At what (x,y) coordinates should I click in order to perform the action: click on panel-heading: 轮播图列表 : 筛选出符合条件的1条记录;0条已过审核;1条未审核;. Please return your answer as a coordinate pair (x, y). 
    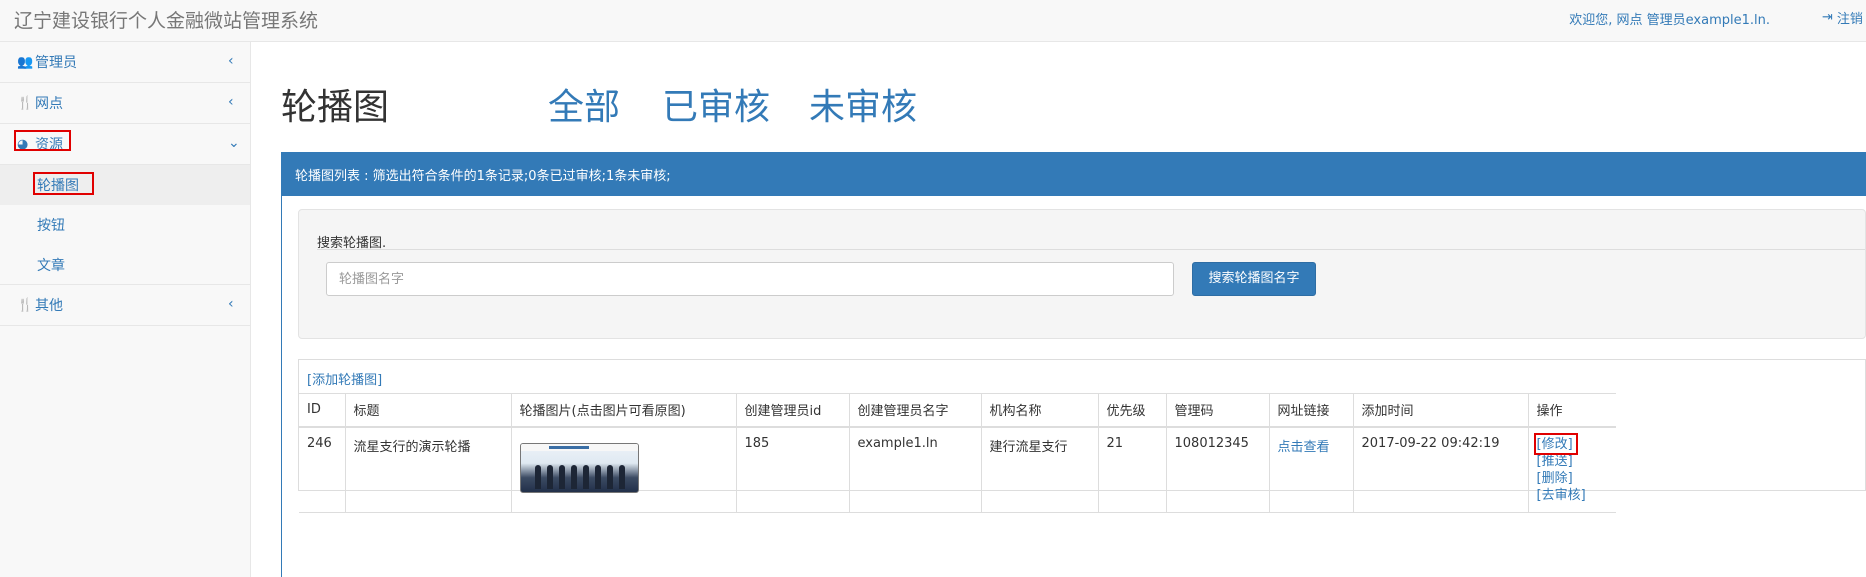
    Looking at the image, I should click on (1073, 174).